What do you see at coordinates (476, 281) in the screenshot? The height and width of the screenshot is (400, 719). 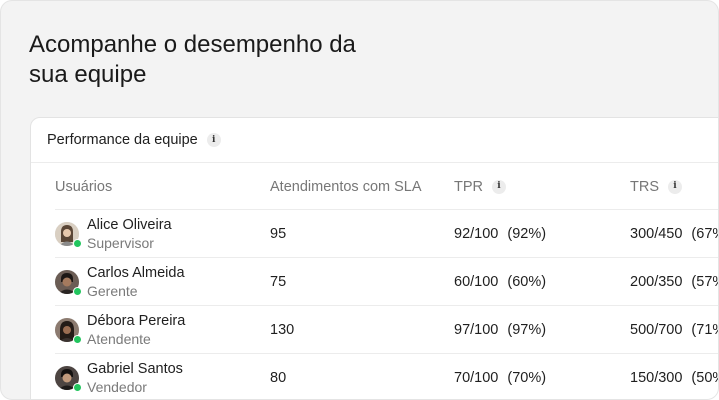 I see `tpr-value: 60/100` at bounding box center [476, 281].